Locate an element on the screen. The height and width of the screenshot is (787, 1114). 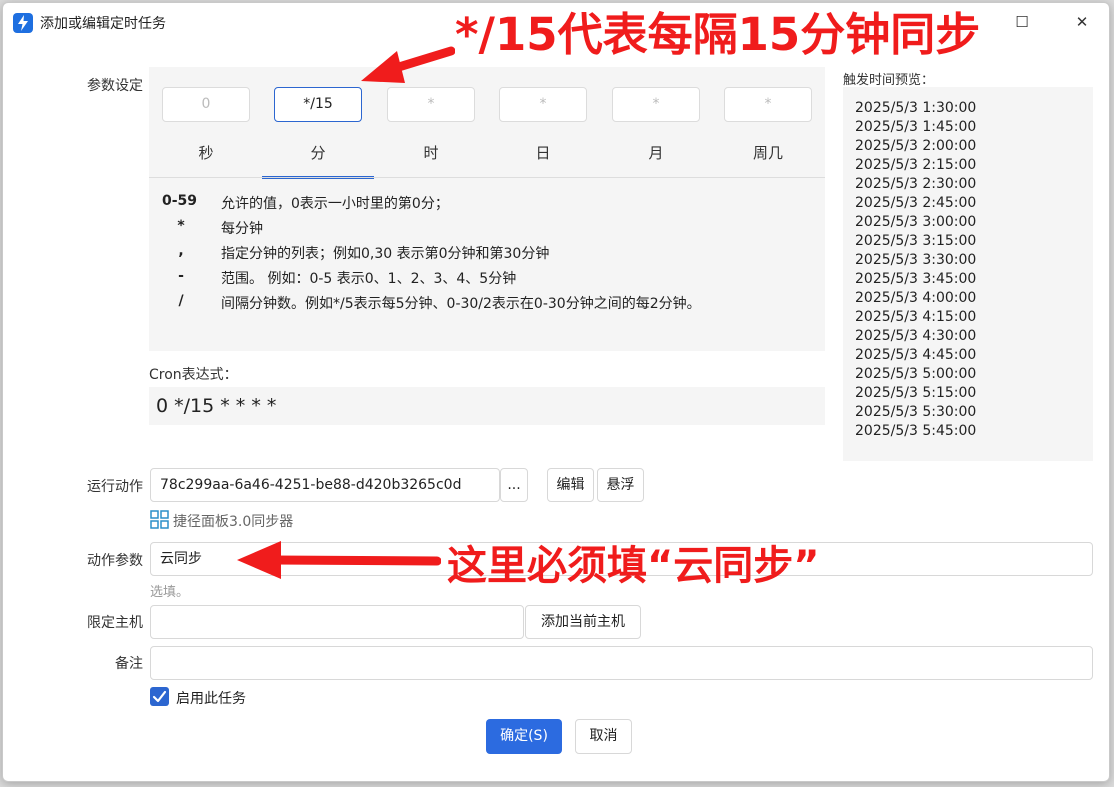
hour-field: * is located at coordinates (431, 104).